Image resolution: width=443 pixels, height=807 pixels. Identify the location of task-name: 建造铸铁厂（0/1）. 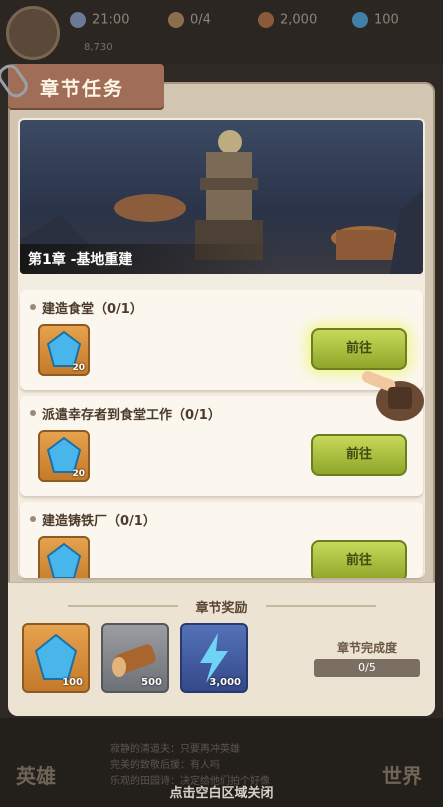
(99, 521).